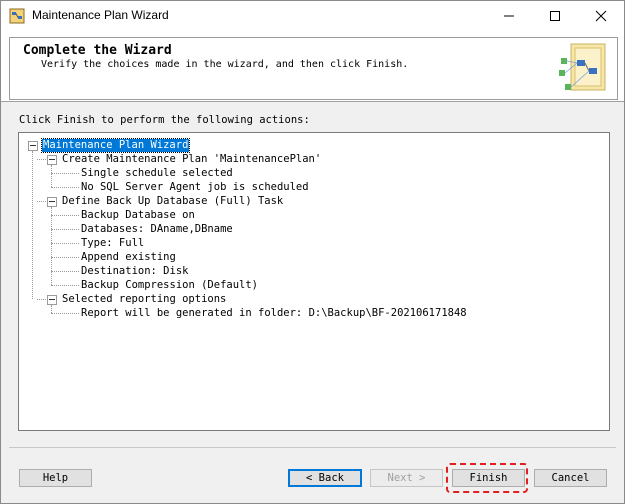  I want to click on tree-item: Backup Compression (Default), so click(169, 285).